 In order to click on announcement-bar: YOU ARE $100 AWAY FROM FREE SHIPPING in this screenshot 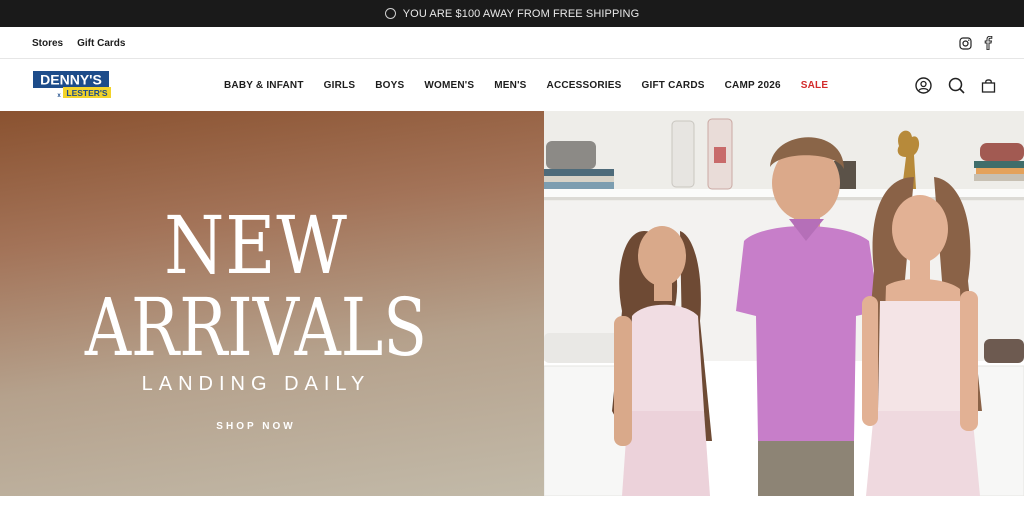, I will do `click(512, 13)`.